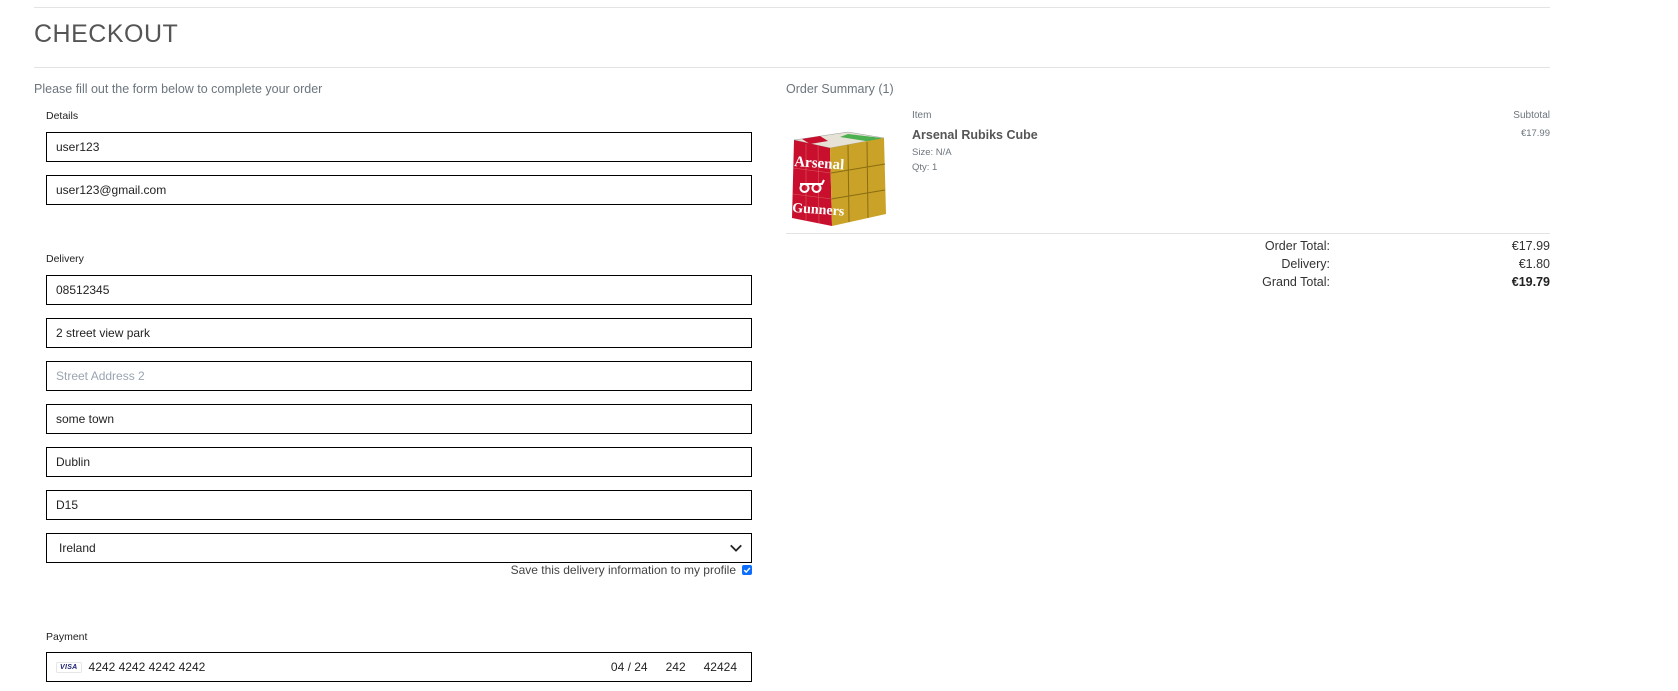 This screenshot has height=691, width=1678. I want to click on country-selected-value: Ireland, so click(77, 548).